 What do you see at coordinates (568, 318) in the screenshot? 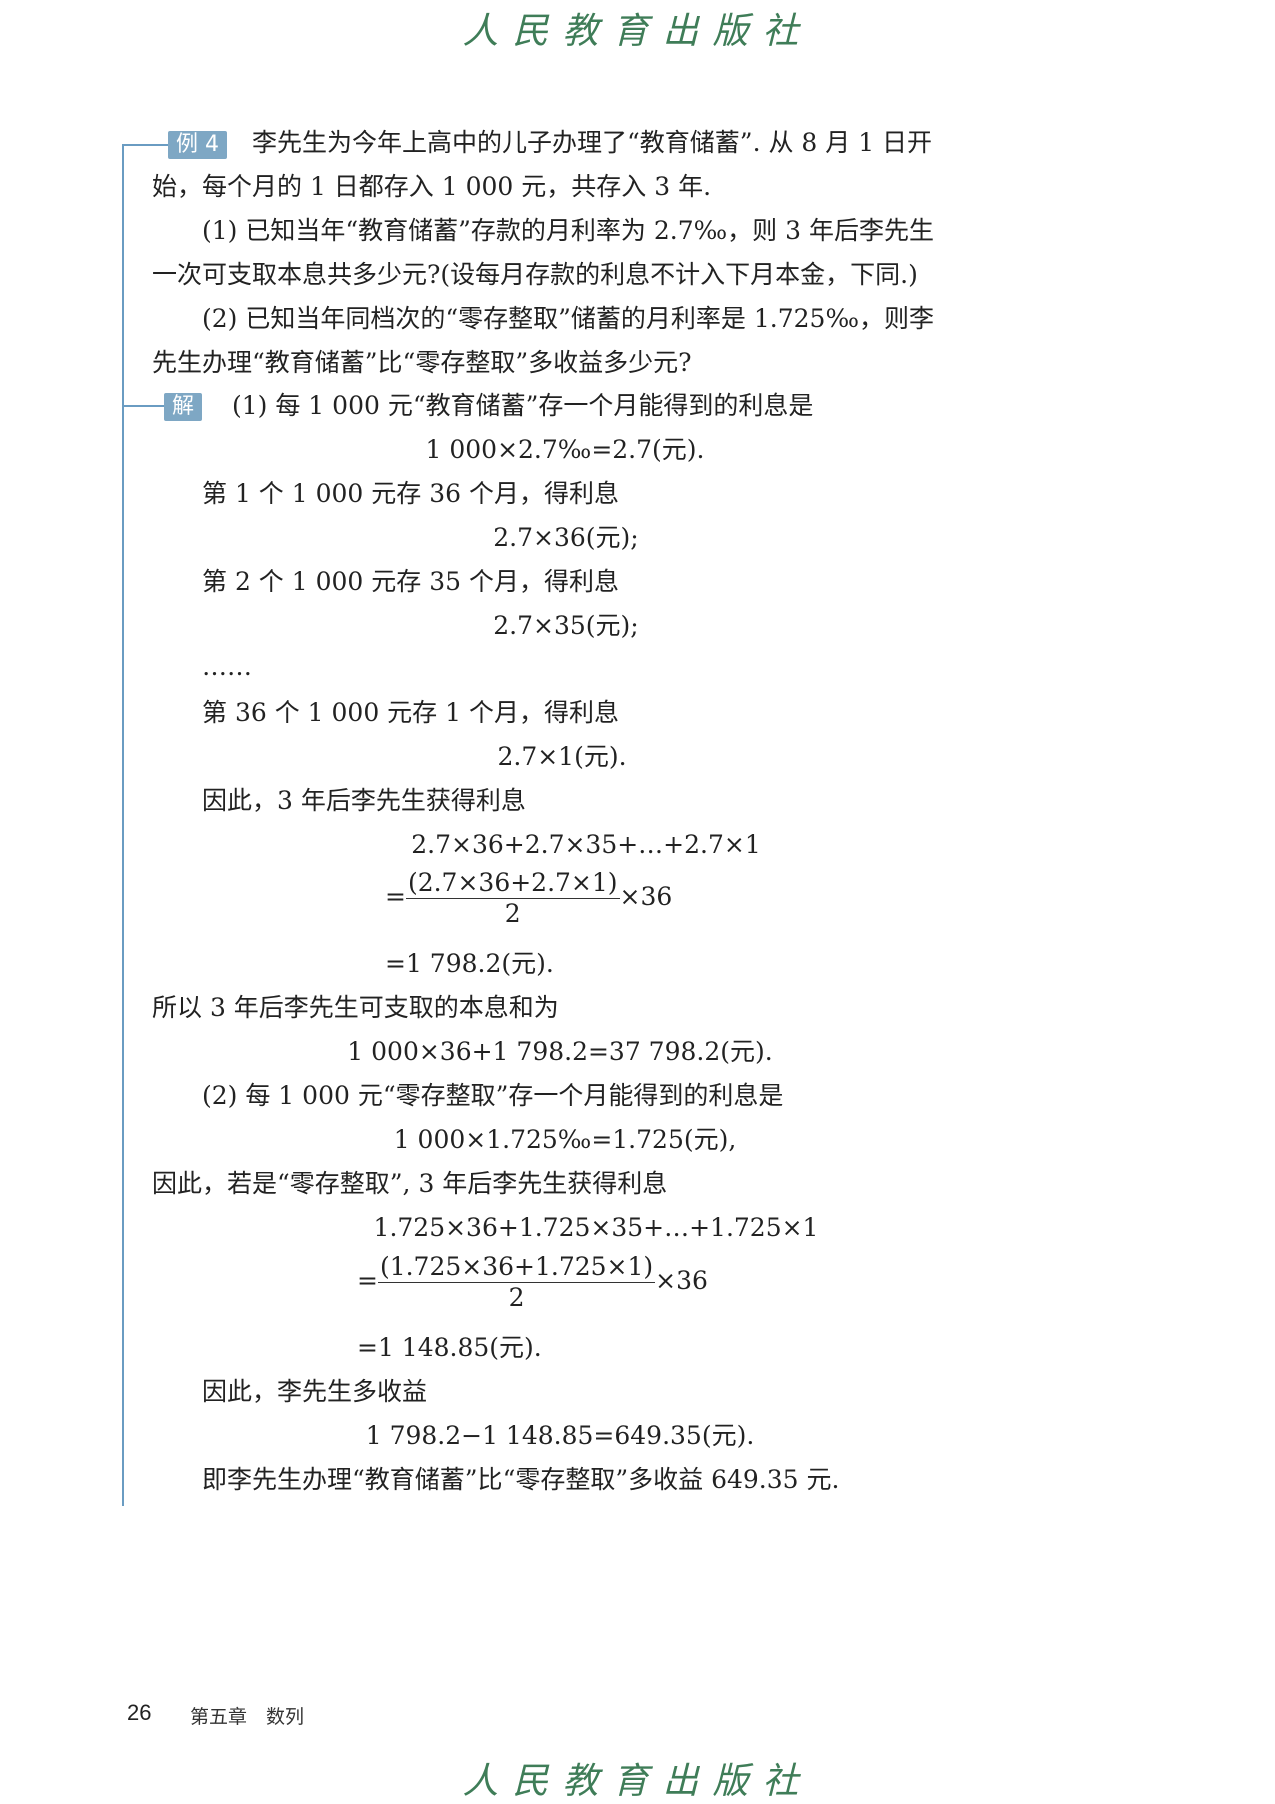
I see `question-2-line-1: (2) 已知当年同档次的“零存整取”储蓄的月利率是 1.725‰，则李` at bounding box center [568, 318].